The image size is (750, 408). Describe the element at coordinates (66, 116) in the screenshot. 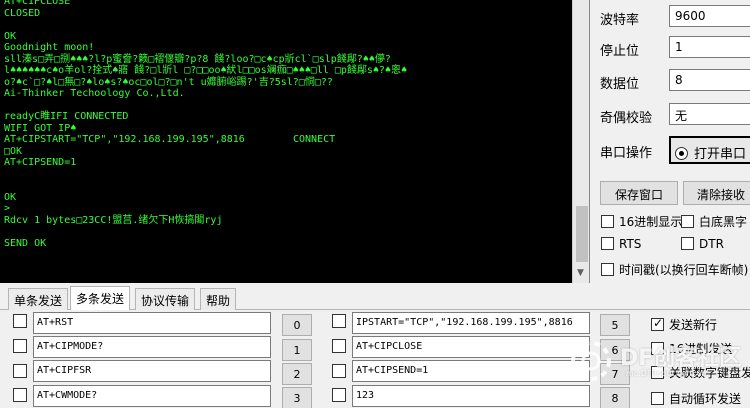

I see `terminal-line: readyC睢IFI CONNECTED` at that location.